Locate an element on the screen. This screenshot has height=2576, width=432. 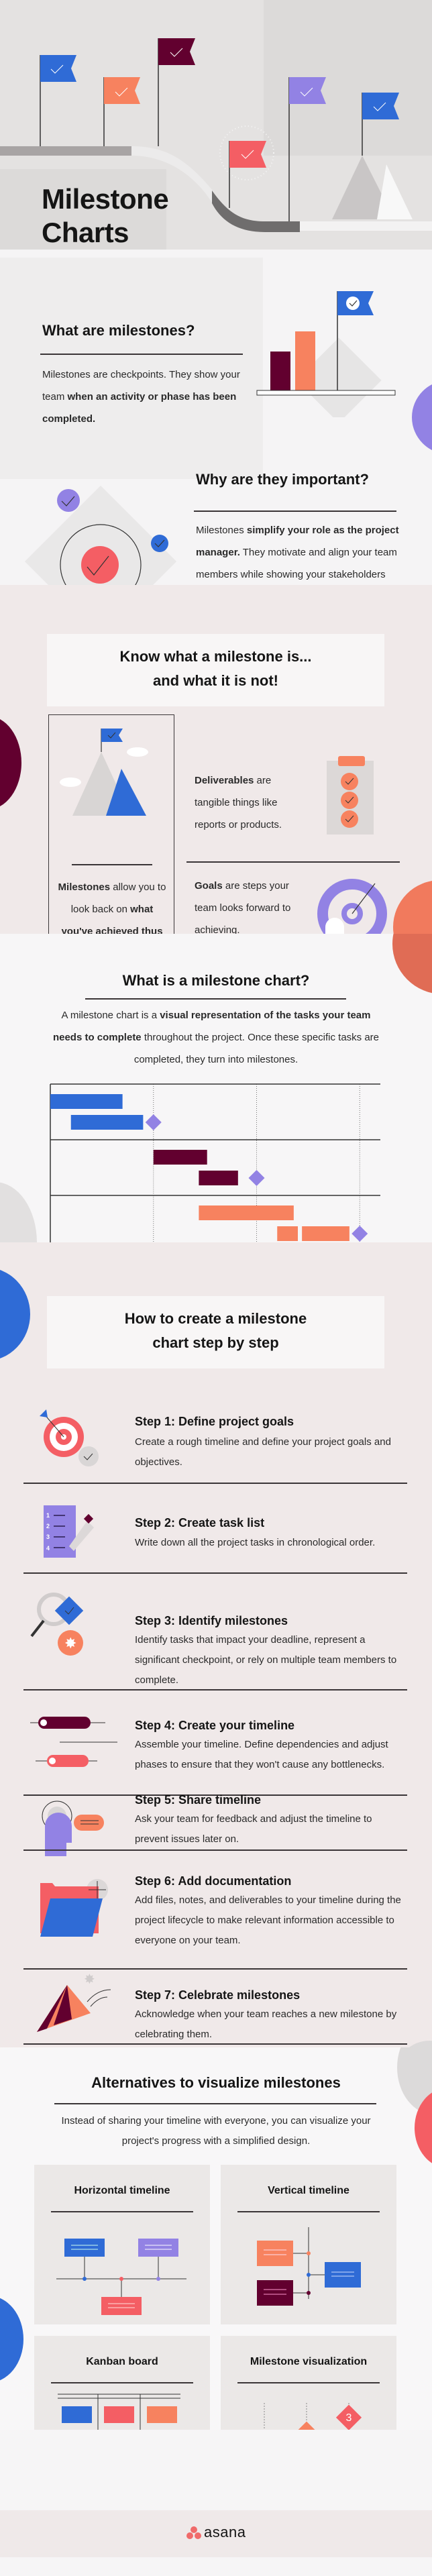
step-title: Step 1: Define project goals is located at coordinates (214, 1421).